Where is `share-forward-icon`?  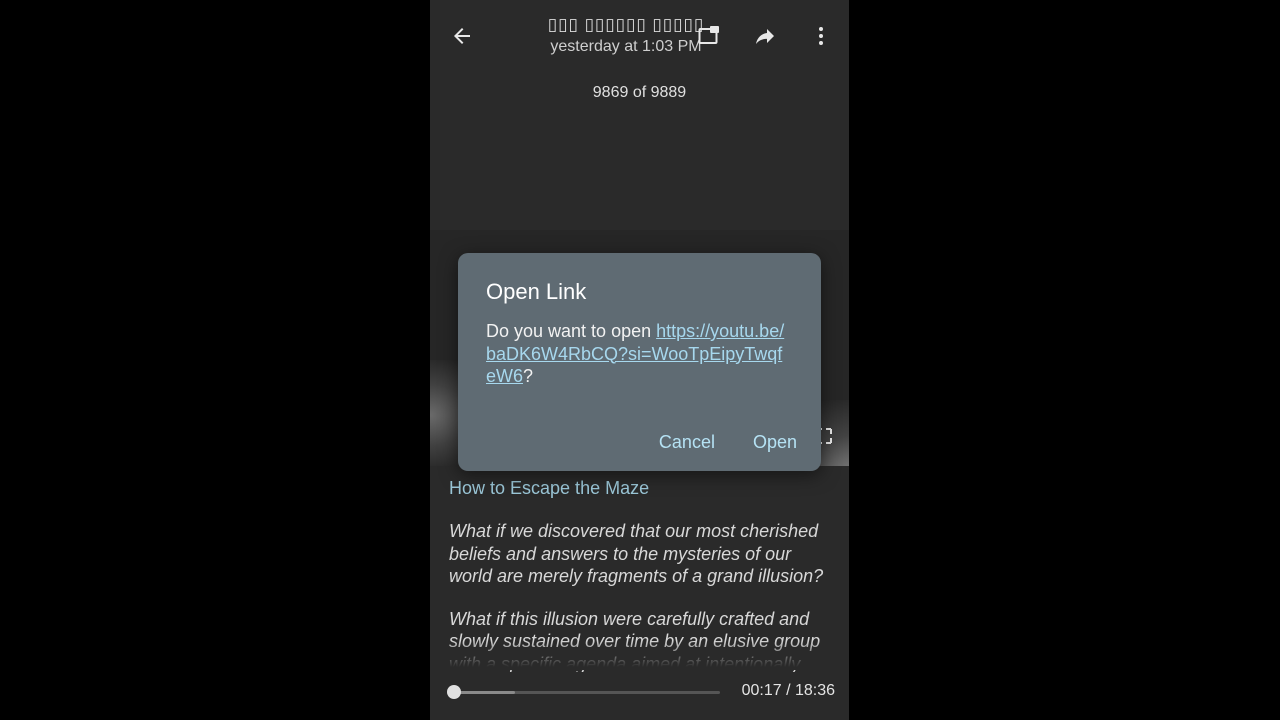 share-forward-icon is located at coordinates (765, 36).